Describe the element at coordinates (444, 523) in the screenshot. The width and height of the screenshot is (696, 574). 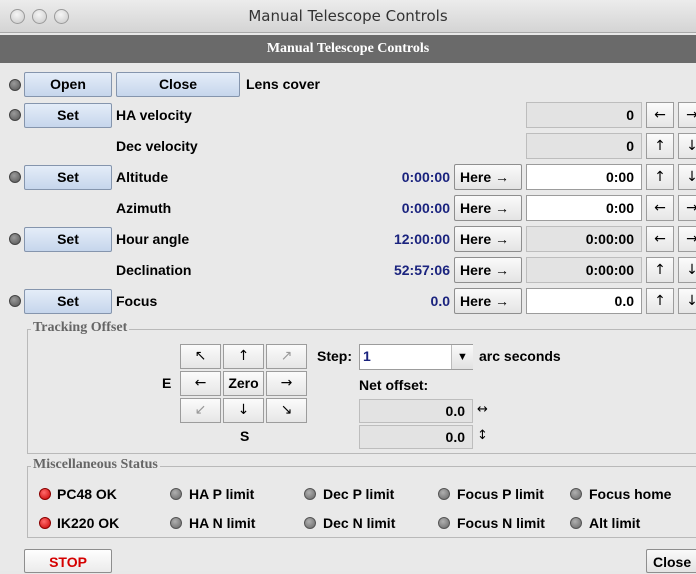
I see `status-led-focus-n-limit` at that location.